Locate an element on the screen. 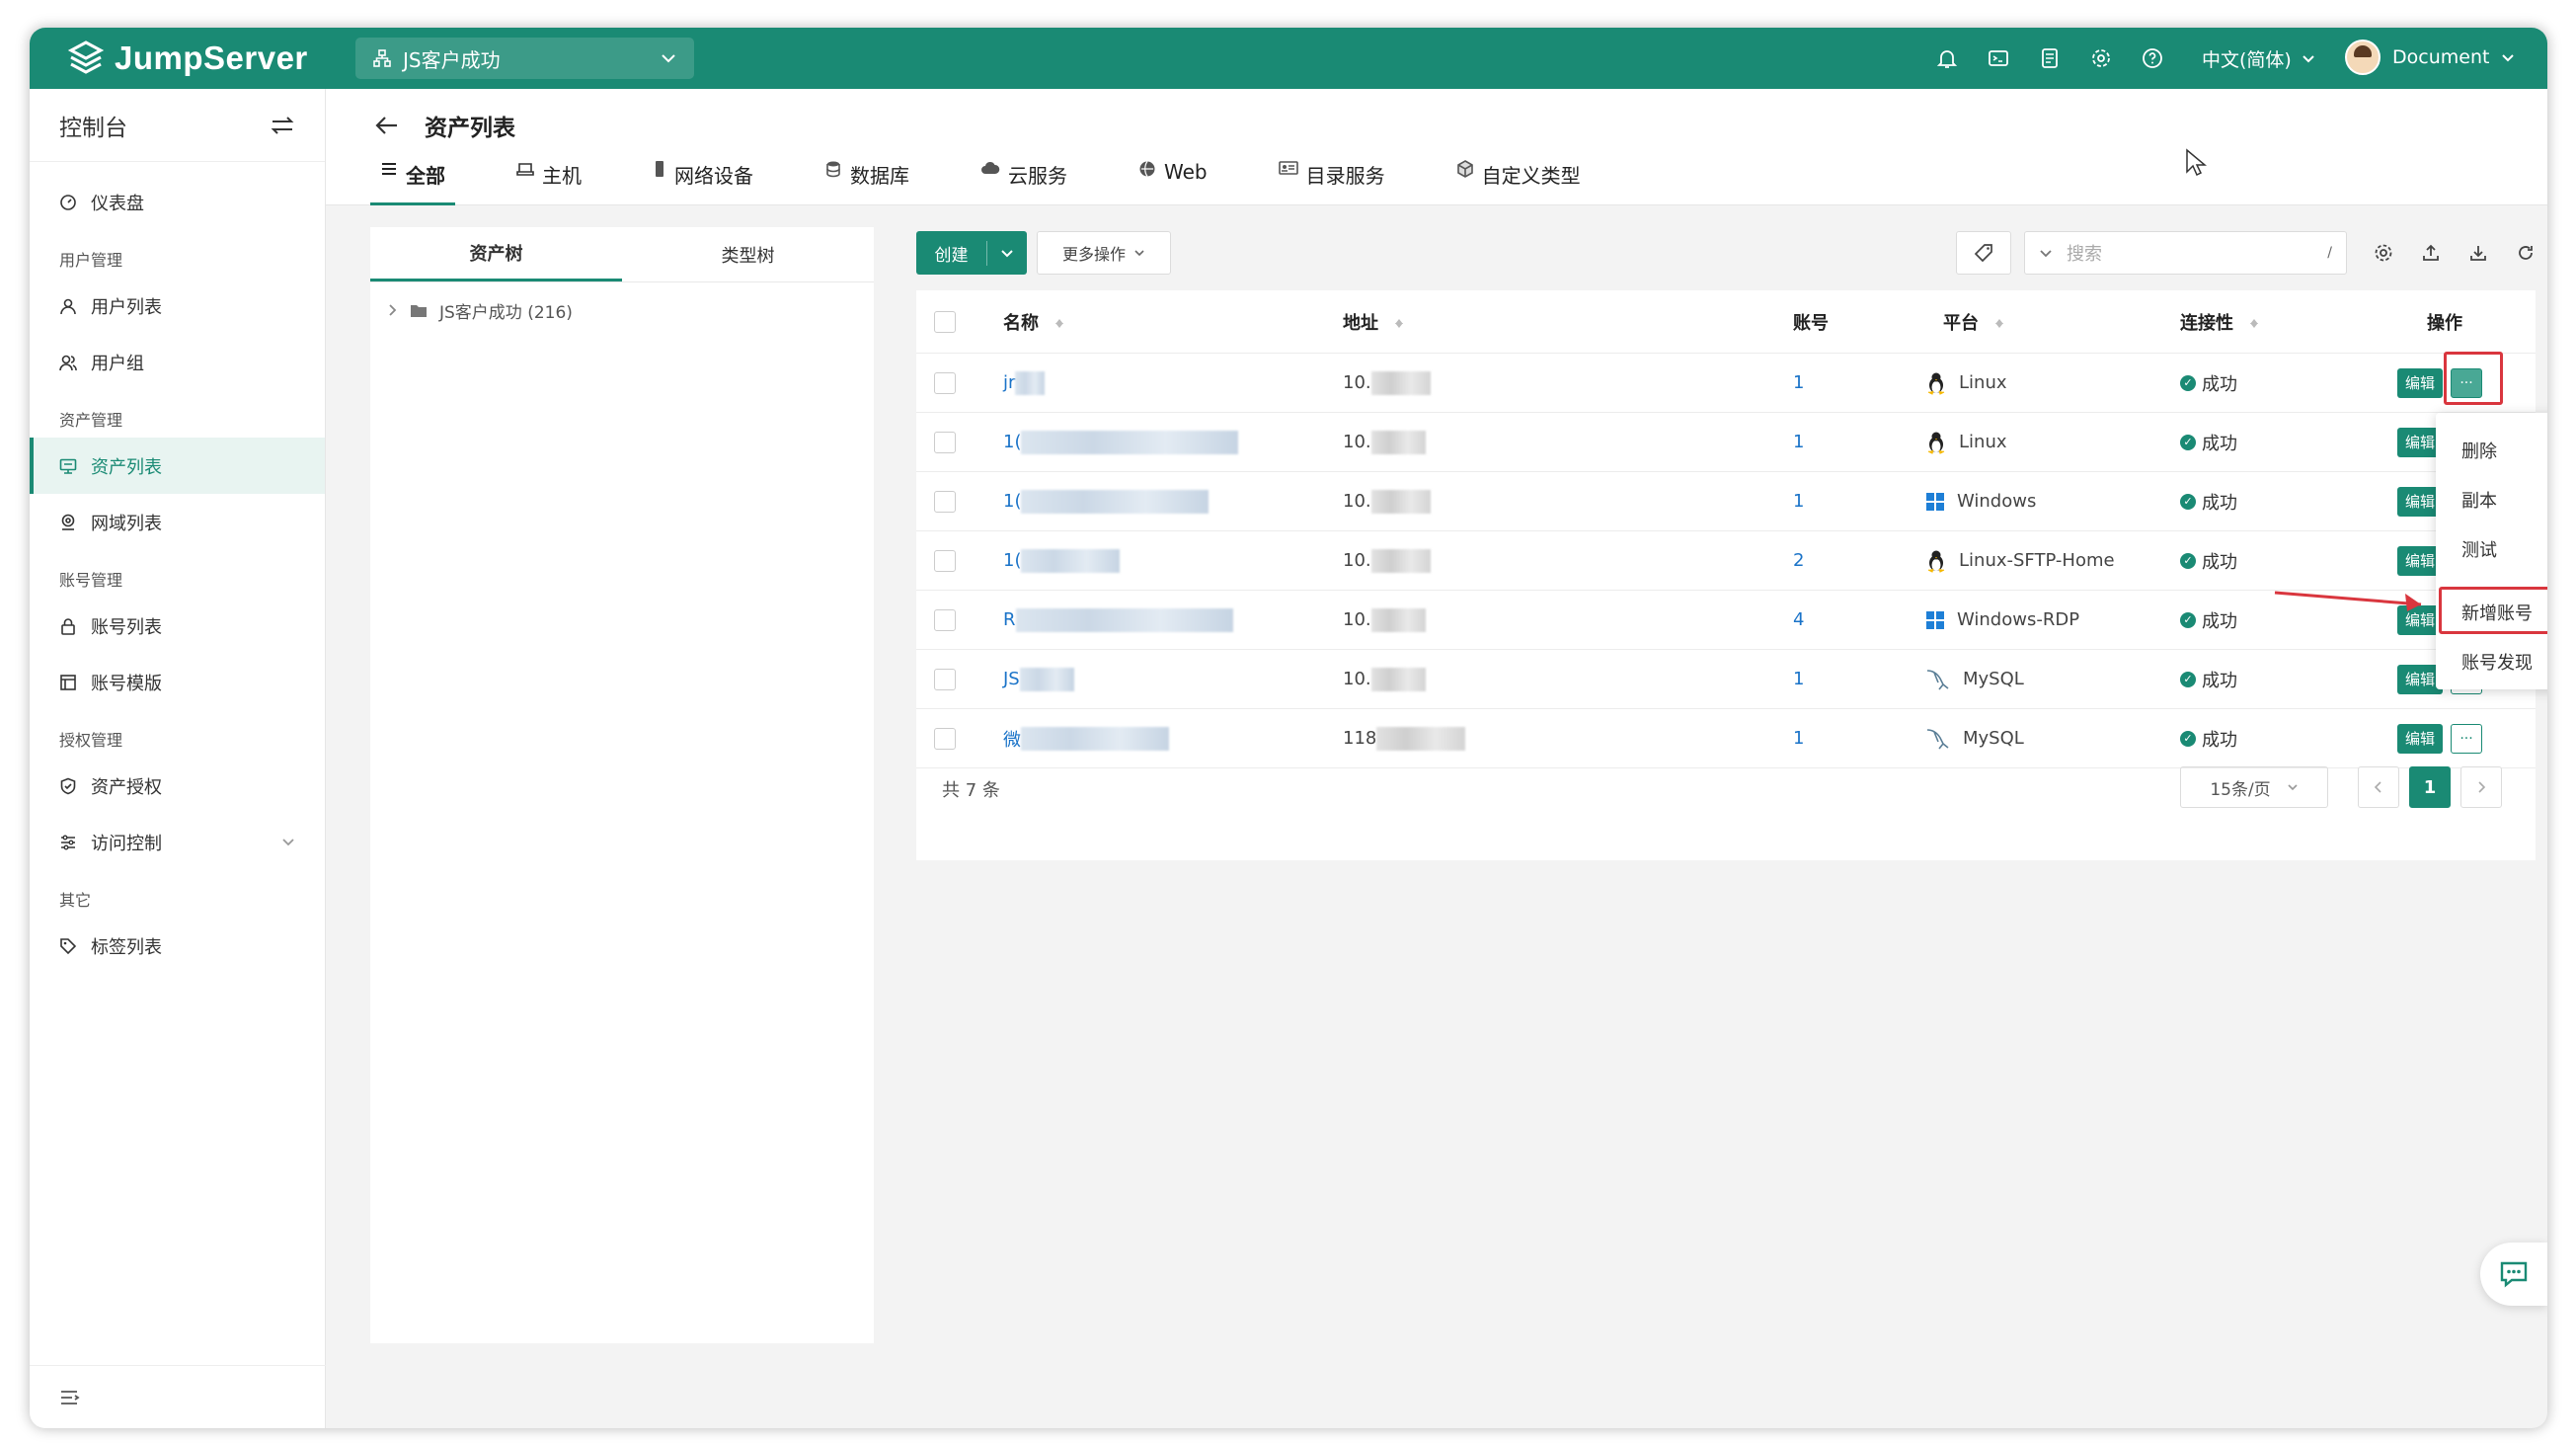  host-icon is located at coordinates (525, 169).